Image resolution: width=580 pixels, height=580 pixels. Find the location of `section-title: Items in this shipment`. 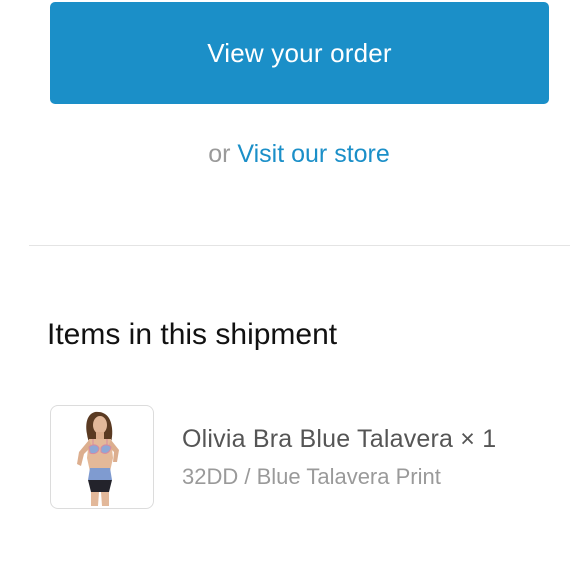

section-title: Items in this shipment is located at coordinates (192, 334).